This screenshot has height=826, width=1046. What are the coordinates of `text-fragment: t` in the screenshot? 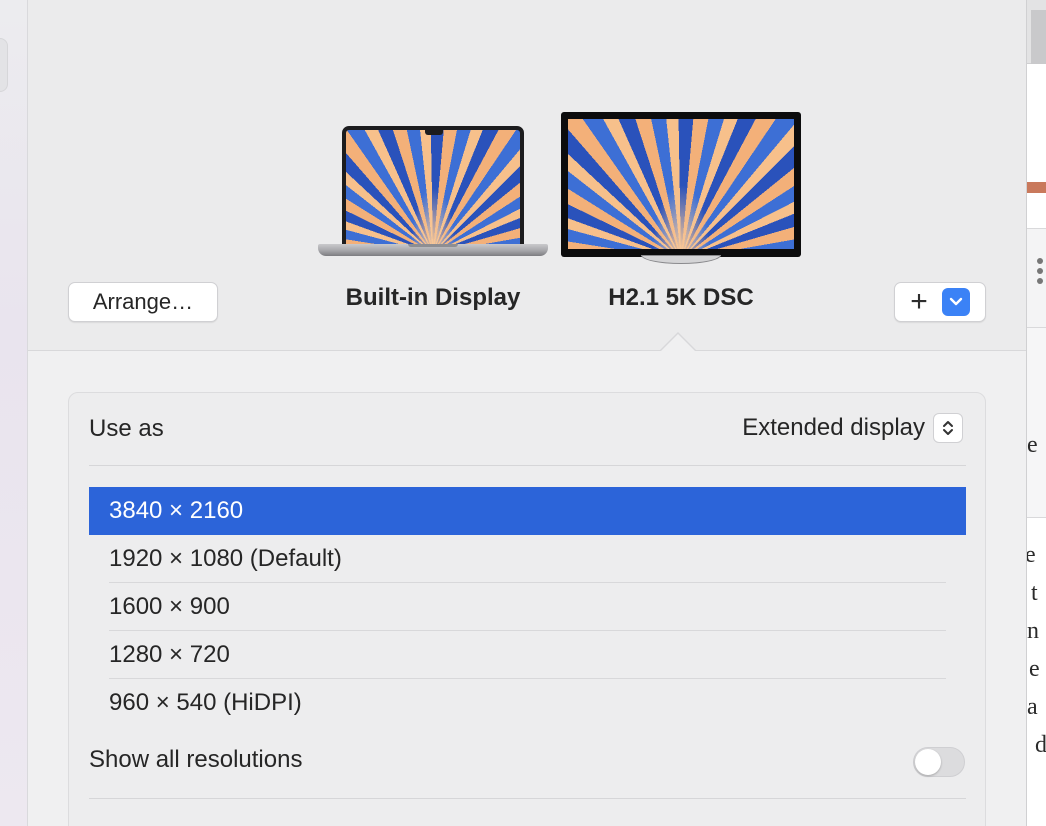 It's located at (1034, 593).